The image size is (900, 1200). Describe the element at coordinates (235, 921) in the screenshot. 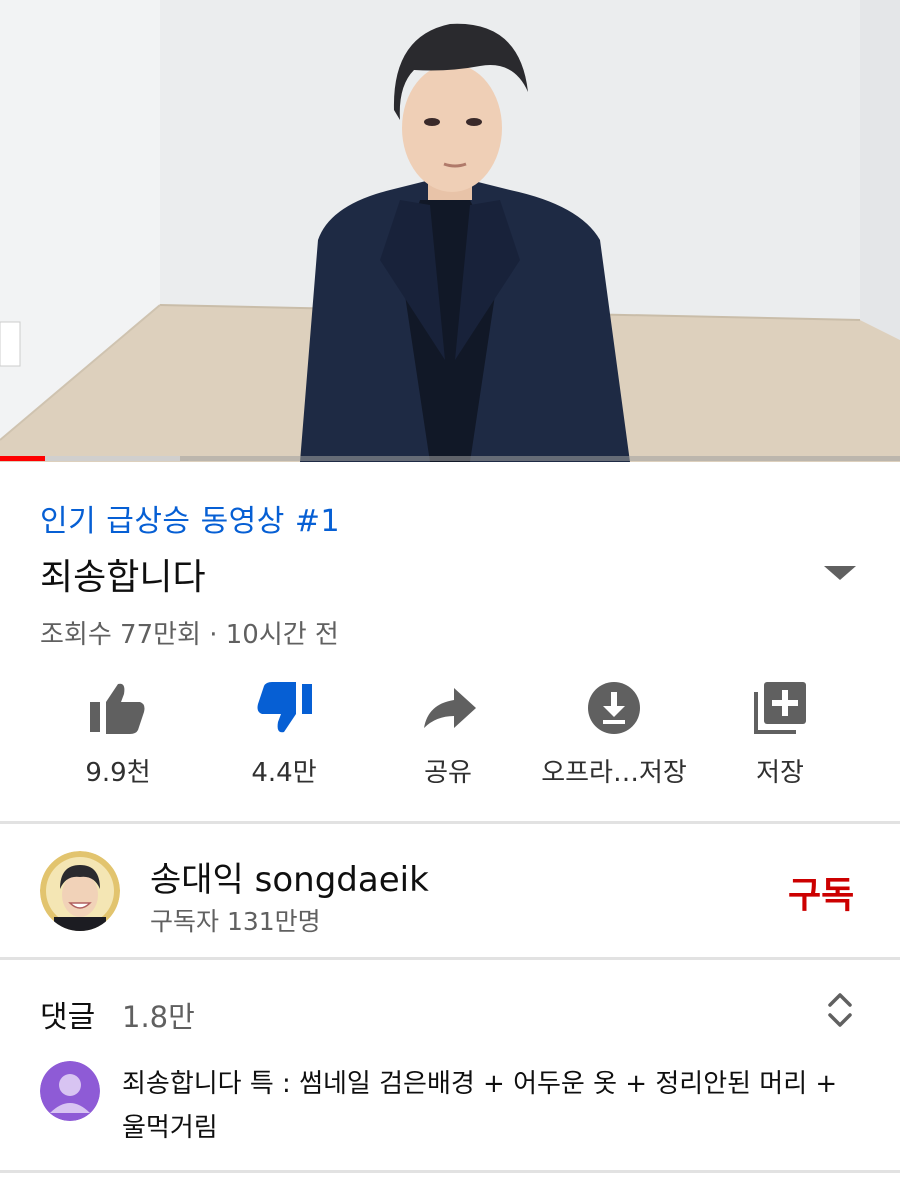

I see `subscriber-count: 구독자 131만명` at that location.